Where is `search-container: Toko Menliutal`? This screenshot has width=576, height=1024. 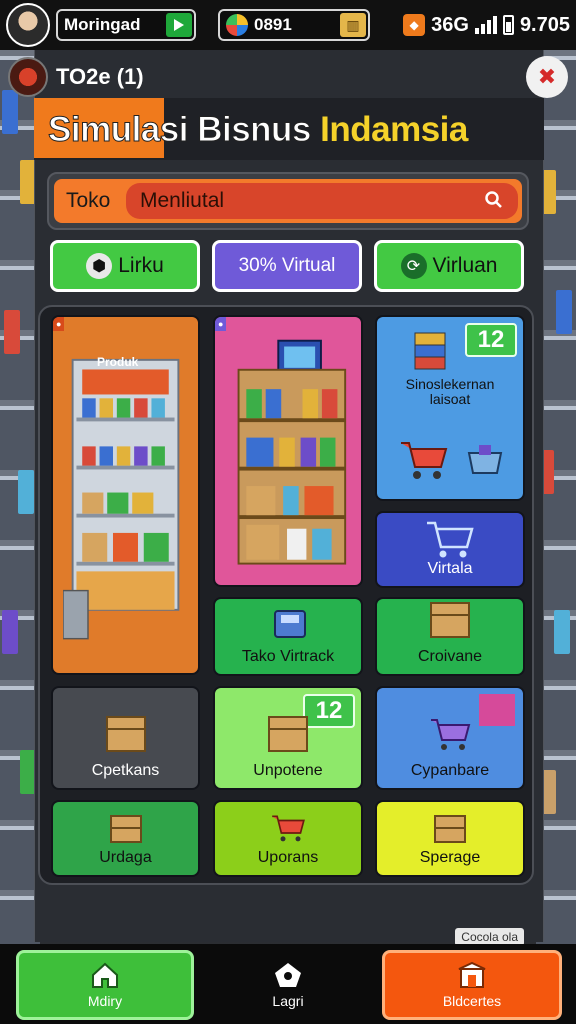 search-container: Toko Menliutal is located at coordinates (288, 201).